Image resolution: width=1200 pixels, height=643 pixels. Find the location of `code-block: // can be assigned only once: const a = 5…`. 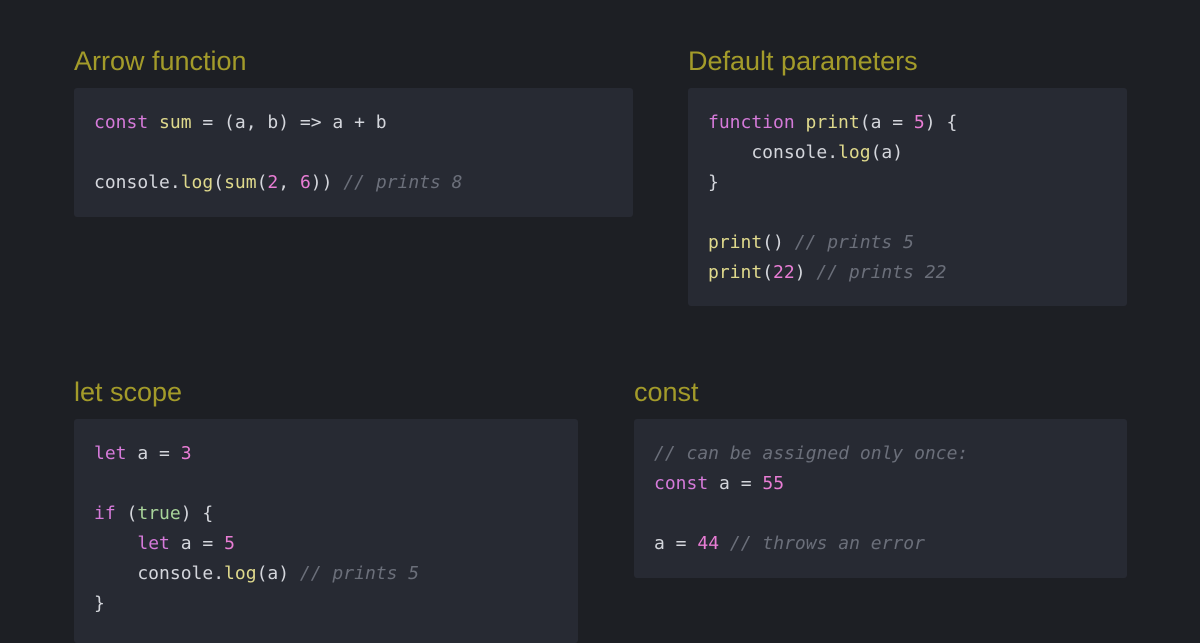

code-block: // can be assigned only once: const a = 5… is located at coordinates (880, 498).